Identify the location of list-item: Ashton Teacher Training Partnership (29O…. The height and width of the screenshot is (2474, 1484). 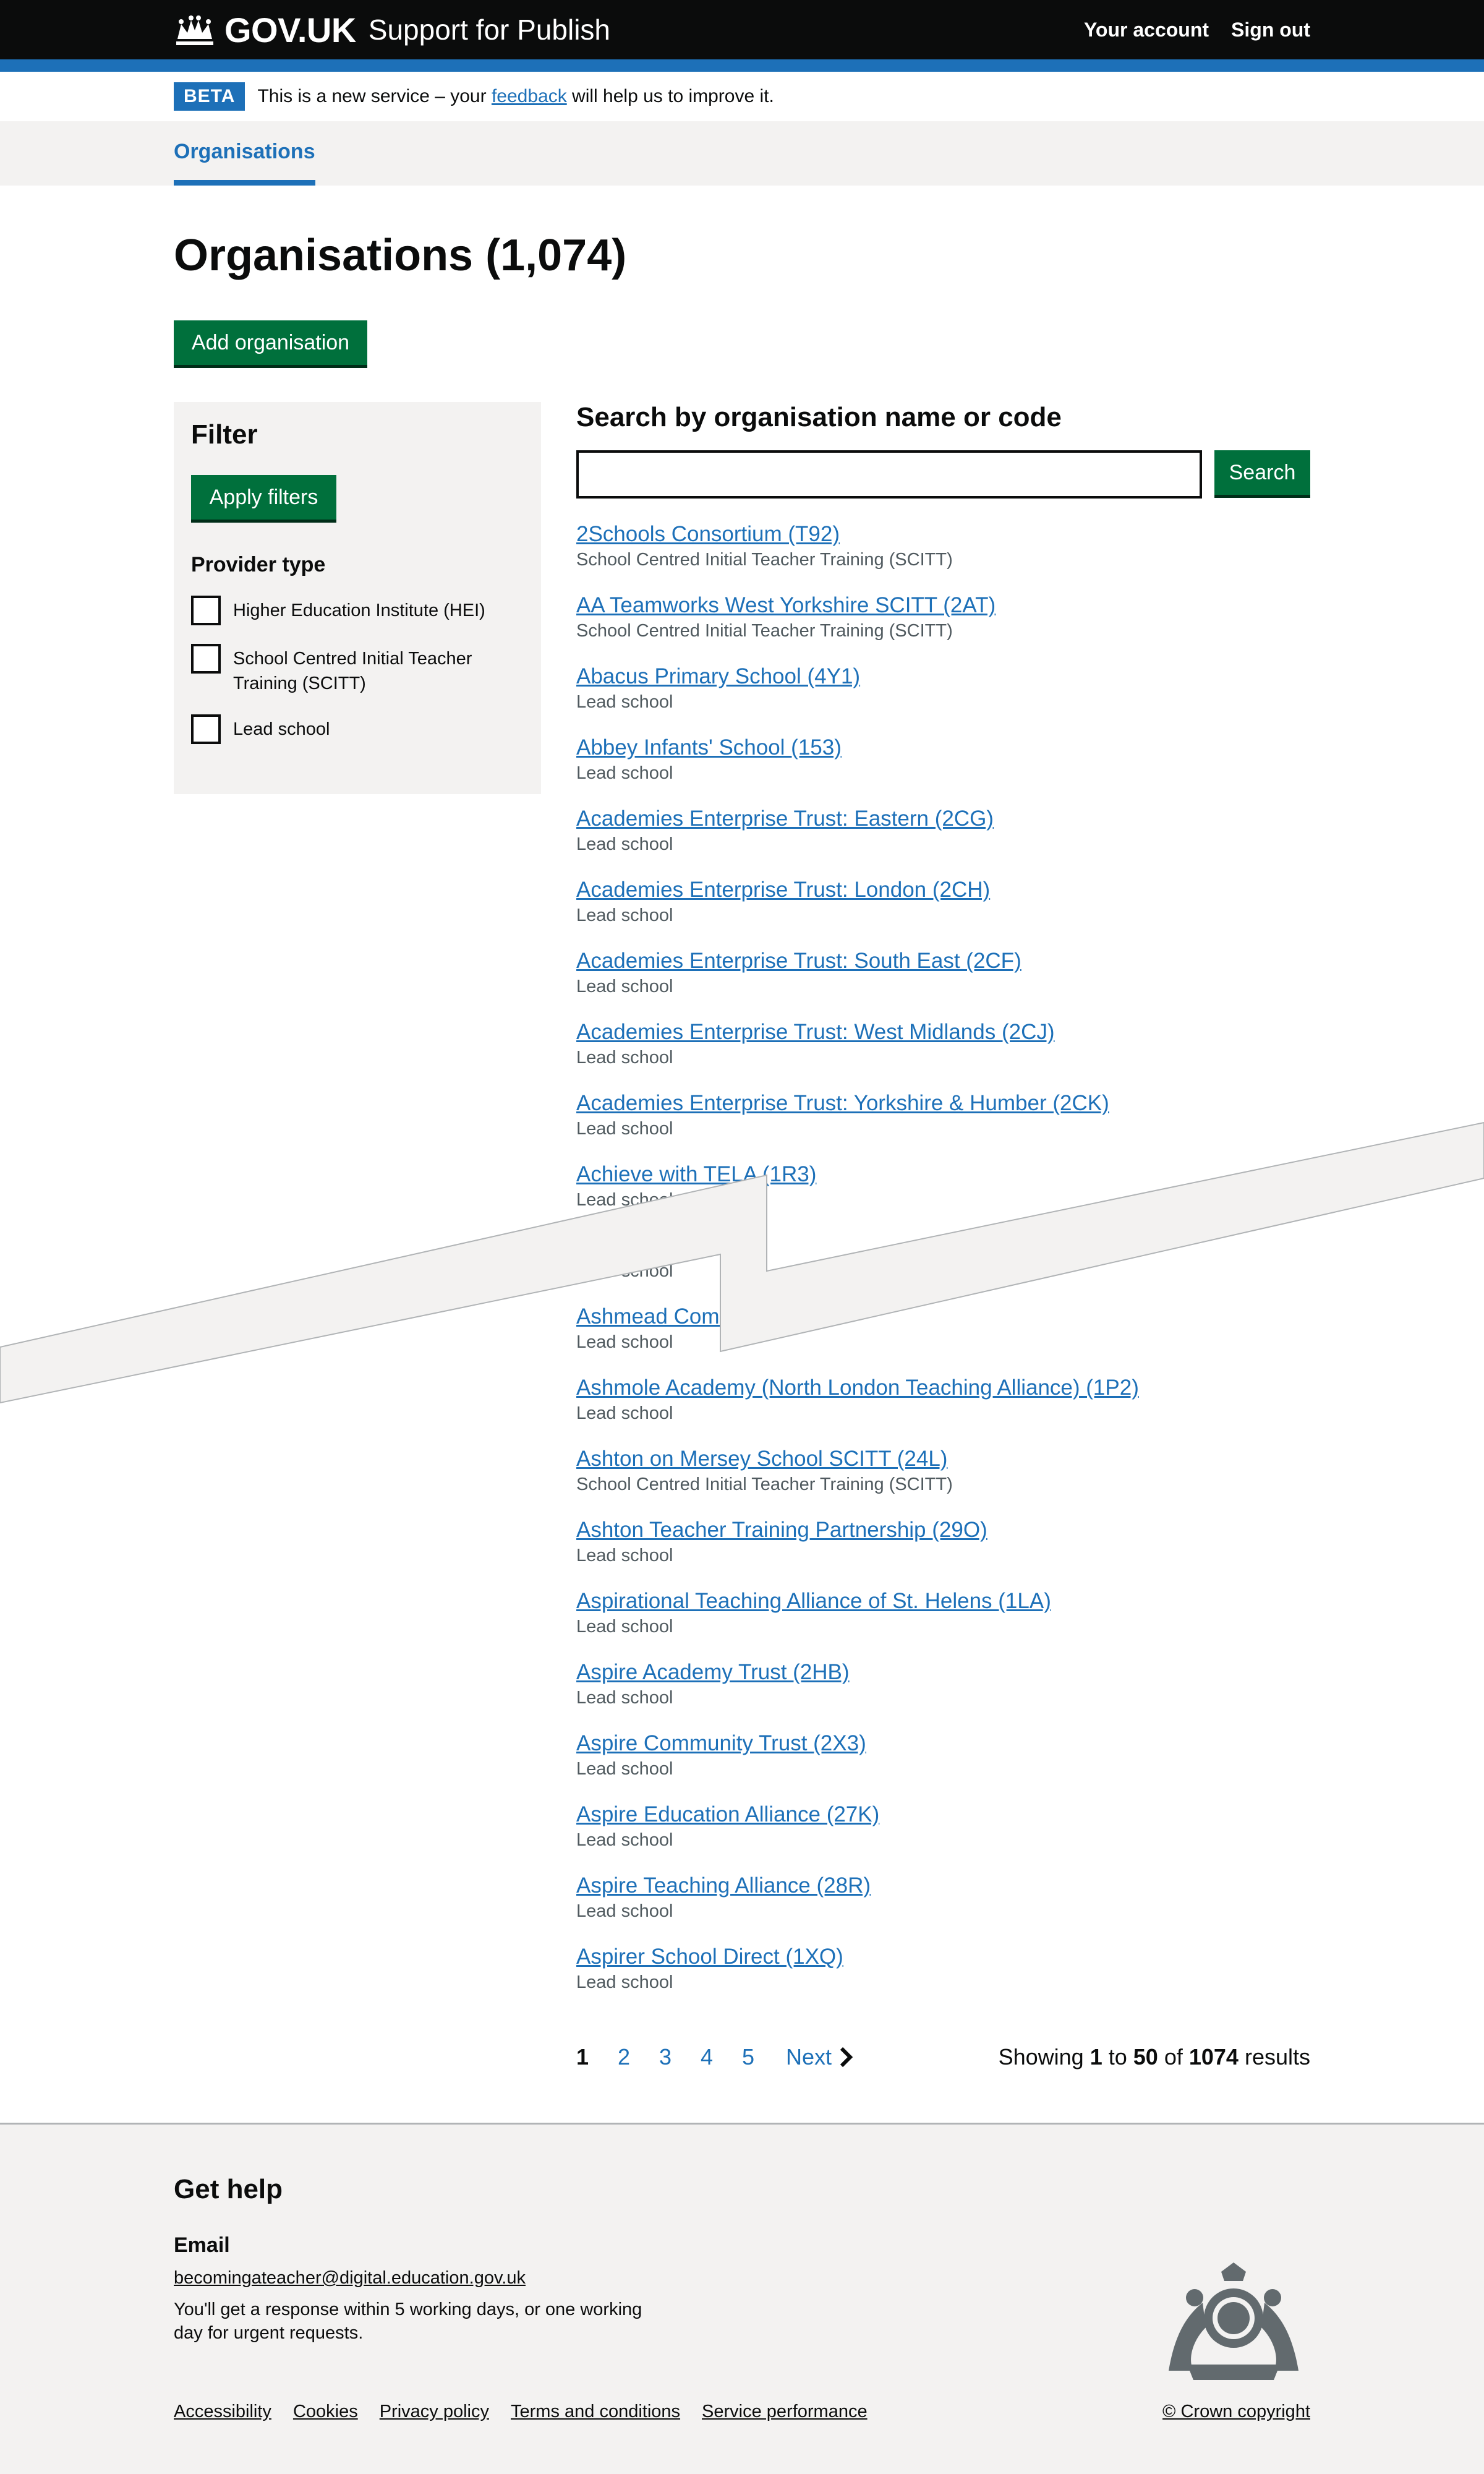
(943, 1553).